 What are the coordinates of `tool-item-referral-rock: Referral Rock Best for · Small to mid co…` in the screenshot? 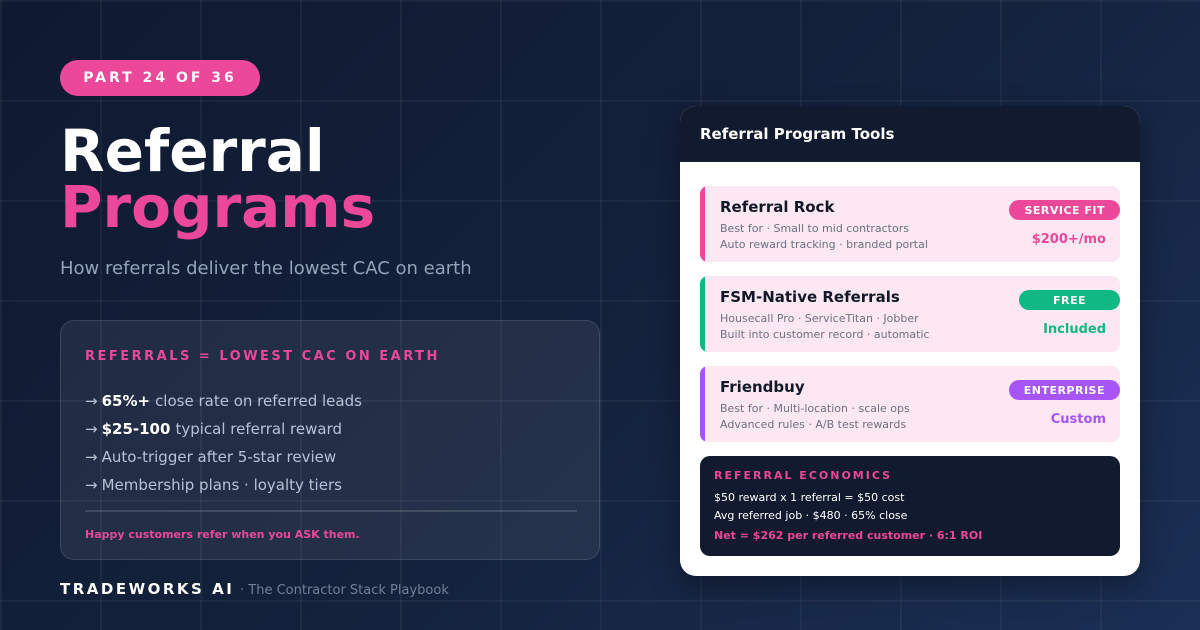 It's located at (910, 224).